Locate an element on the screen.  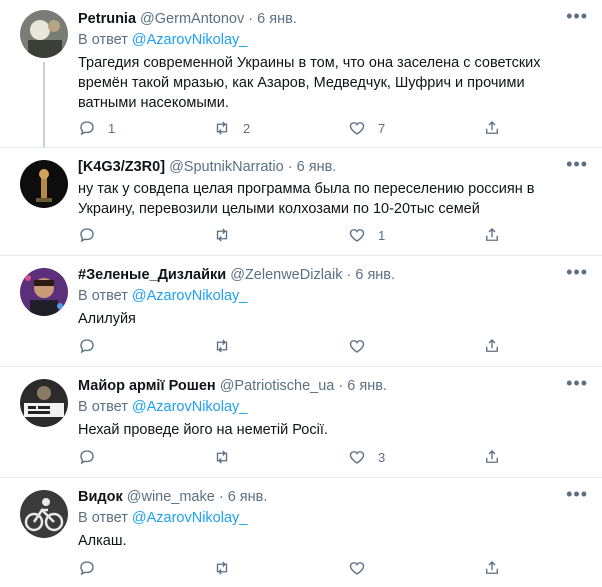
tweet-header: [K4G3/Z3R0] @SputnikNarratio · 6 янв. is located at coordinates (207, 167).